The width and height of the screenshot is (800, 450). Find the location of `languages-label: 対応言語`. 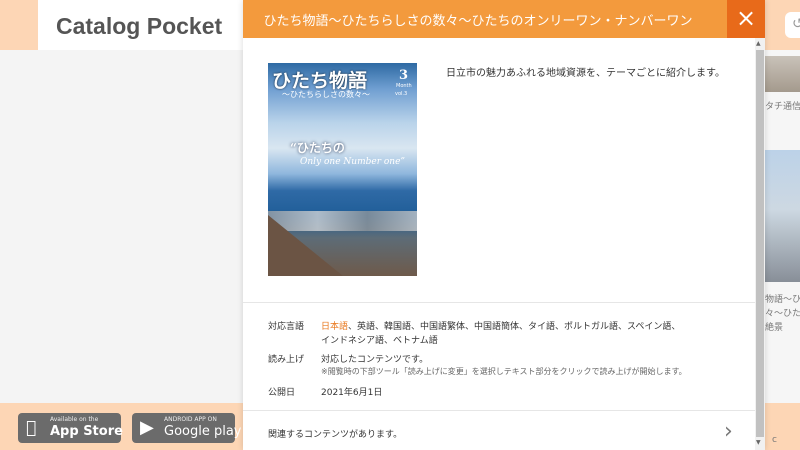

languages-label: 対応言語 is located at coordinates (286, 327).